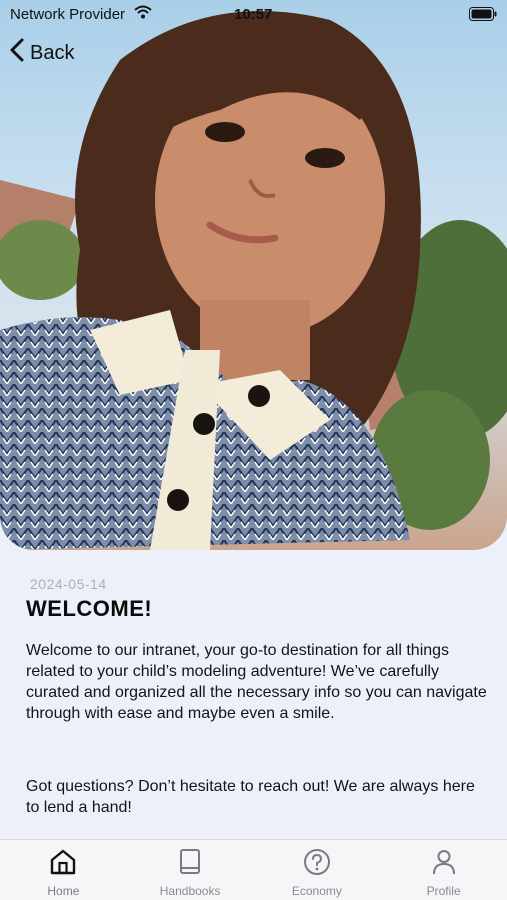  I want to click on tab-label: Profile, so click(443, 891).